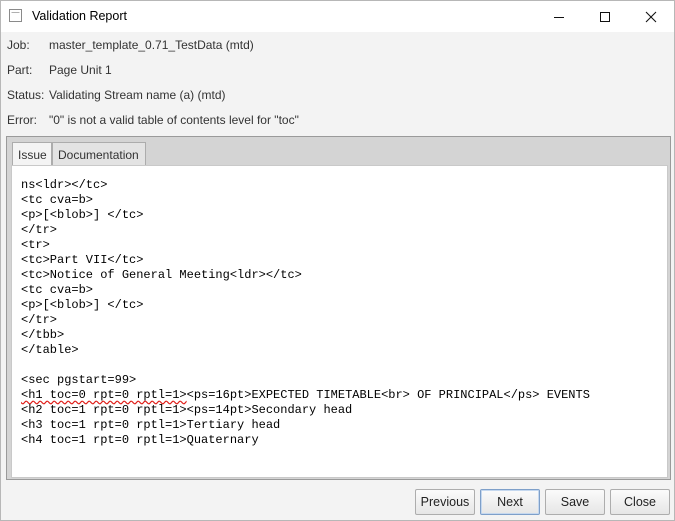  What do you see at coordinates (510, 502) in the screenshot?
I see `next-button: Next` at bounding box center [510, 502].